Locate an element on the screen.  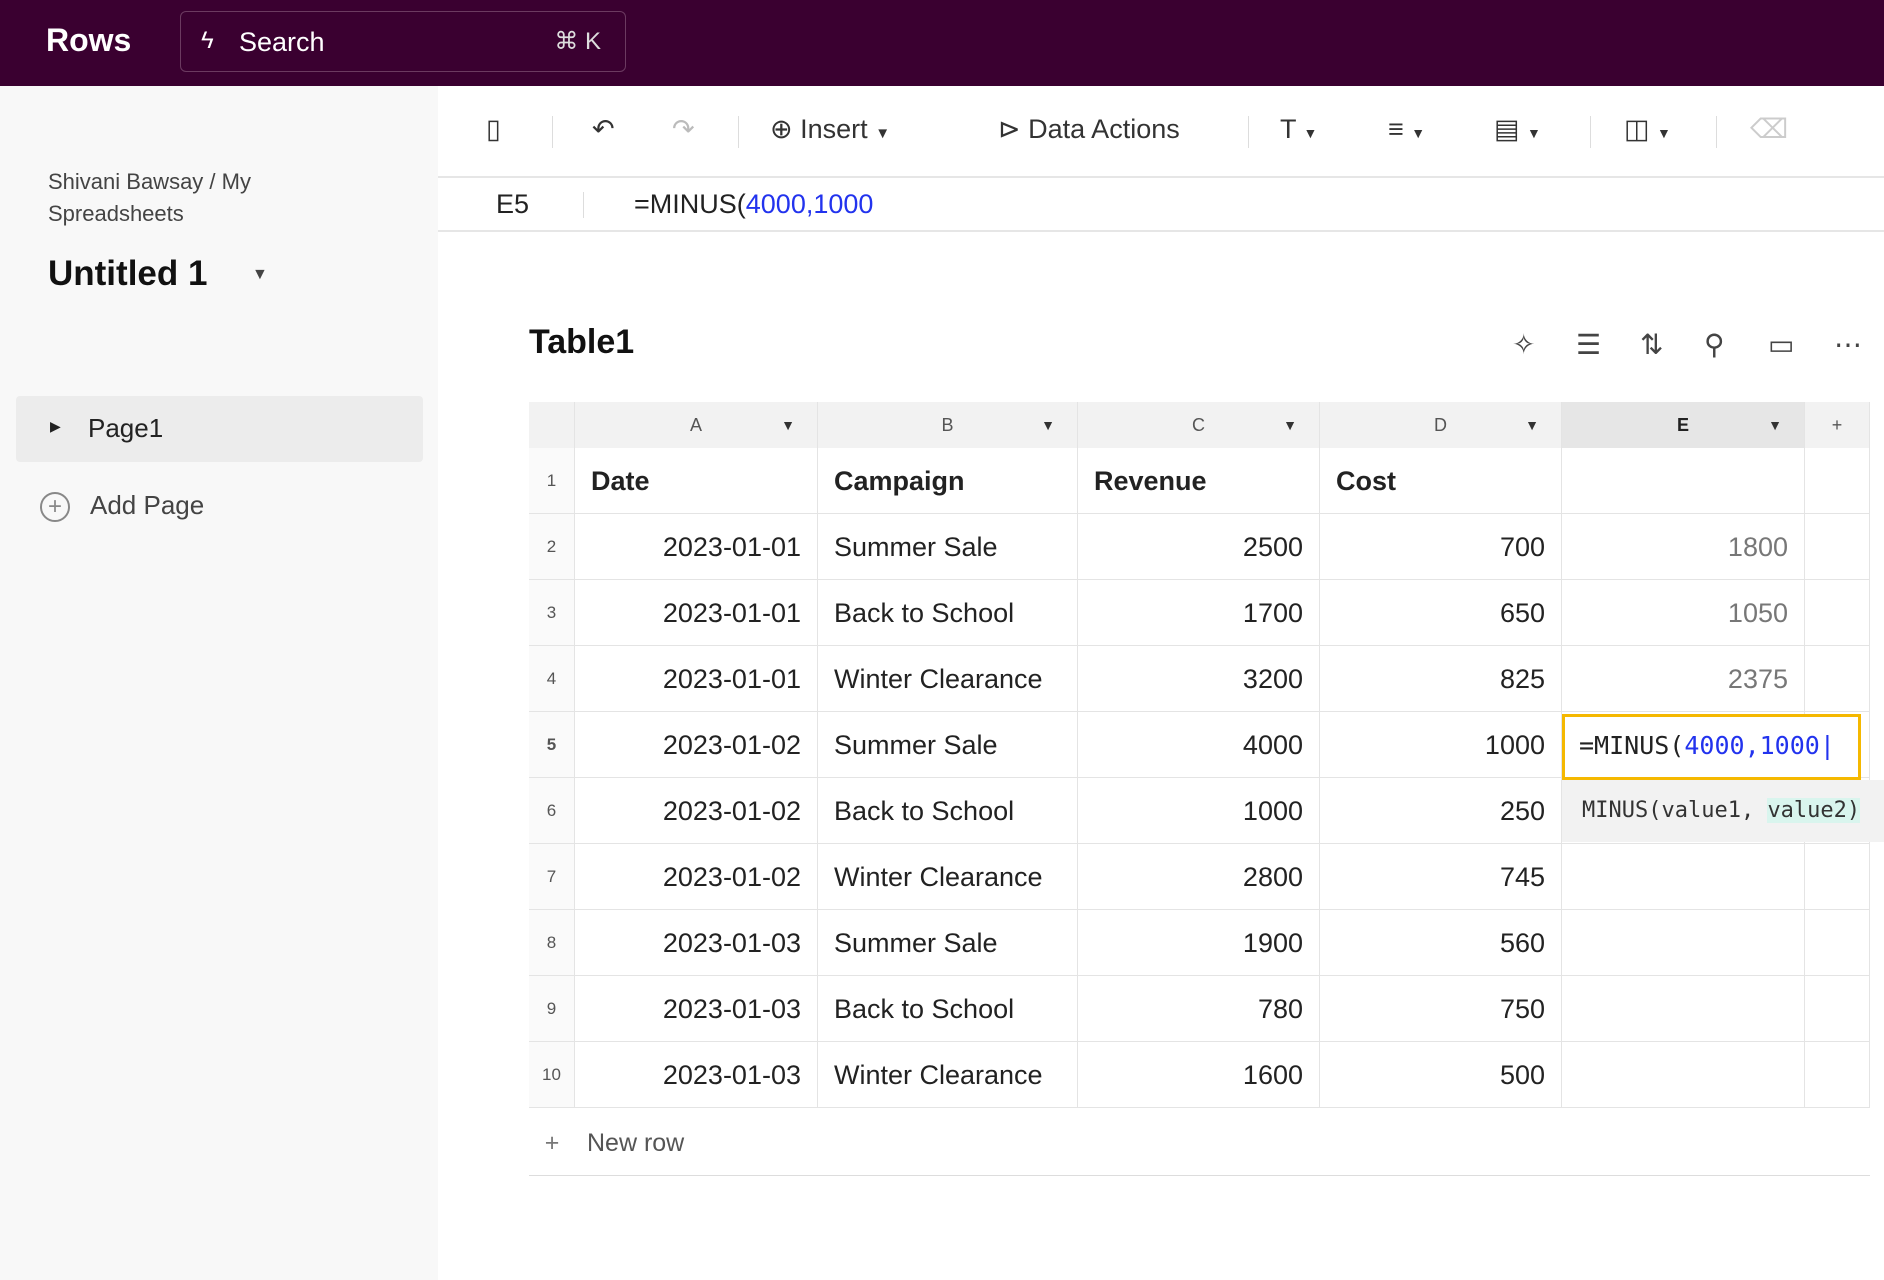
sort-icon: ⇅ is located at coordinates (1651, 344).